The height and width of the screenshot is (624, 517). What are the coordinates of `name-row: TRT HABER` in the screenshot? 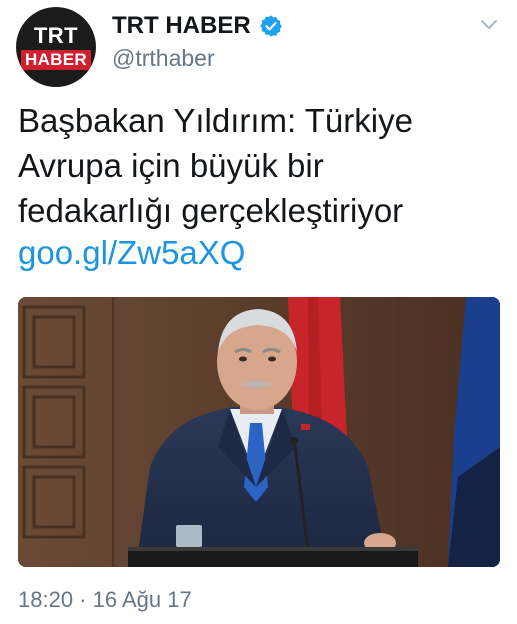 It's located at (197, 26).